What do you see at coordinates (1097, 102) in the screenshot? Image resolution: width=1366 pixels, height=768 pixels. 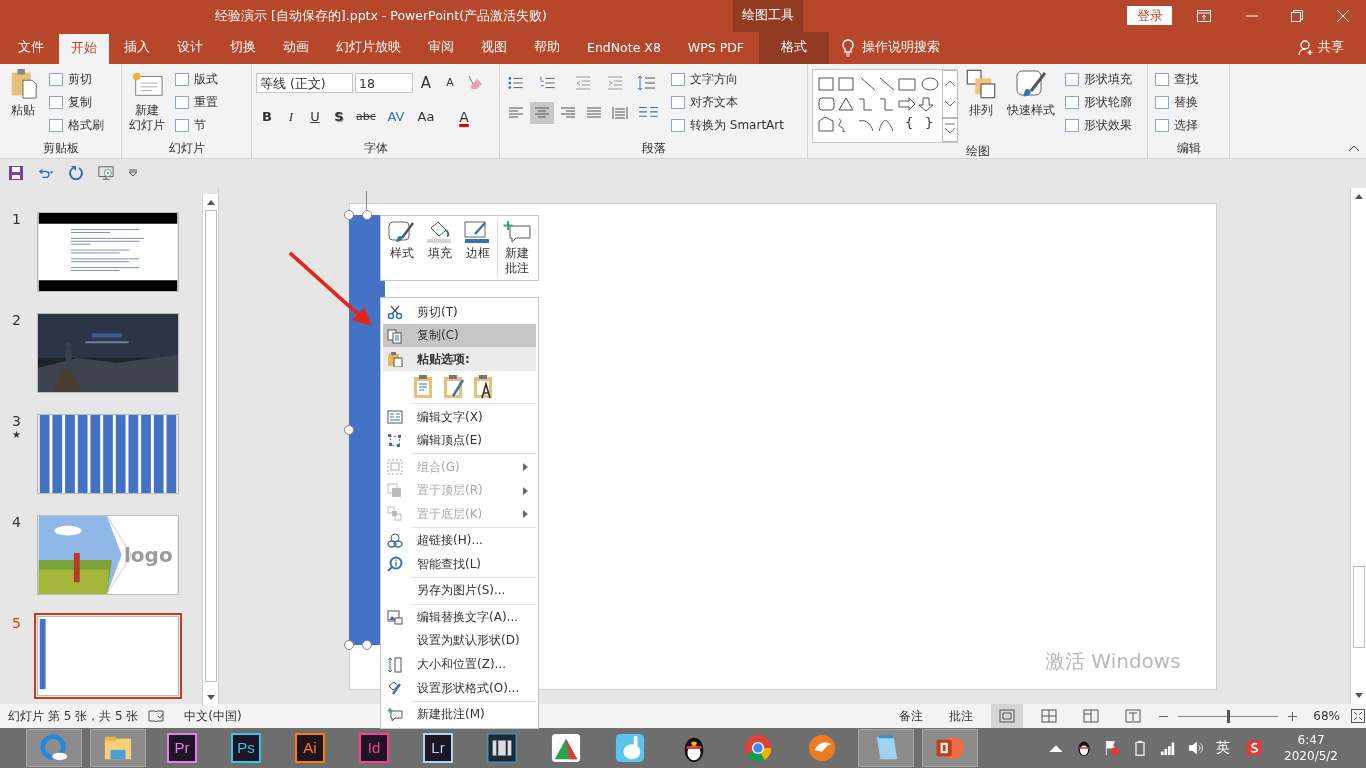 I see `shape-format-button: 形状轮廓` at bounding box center [1097, 102].